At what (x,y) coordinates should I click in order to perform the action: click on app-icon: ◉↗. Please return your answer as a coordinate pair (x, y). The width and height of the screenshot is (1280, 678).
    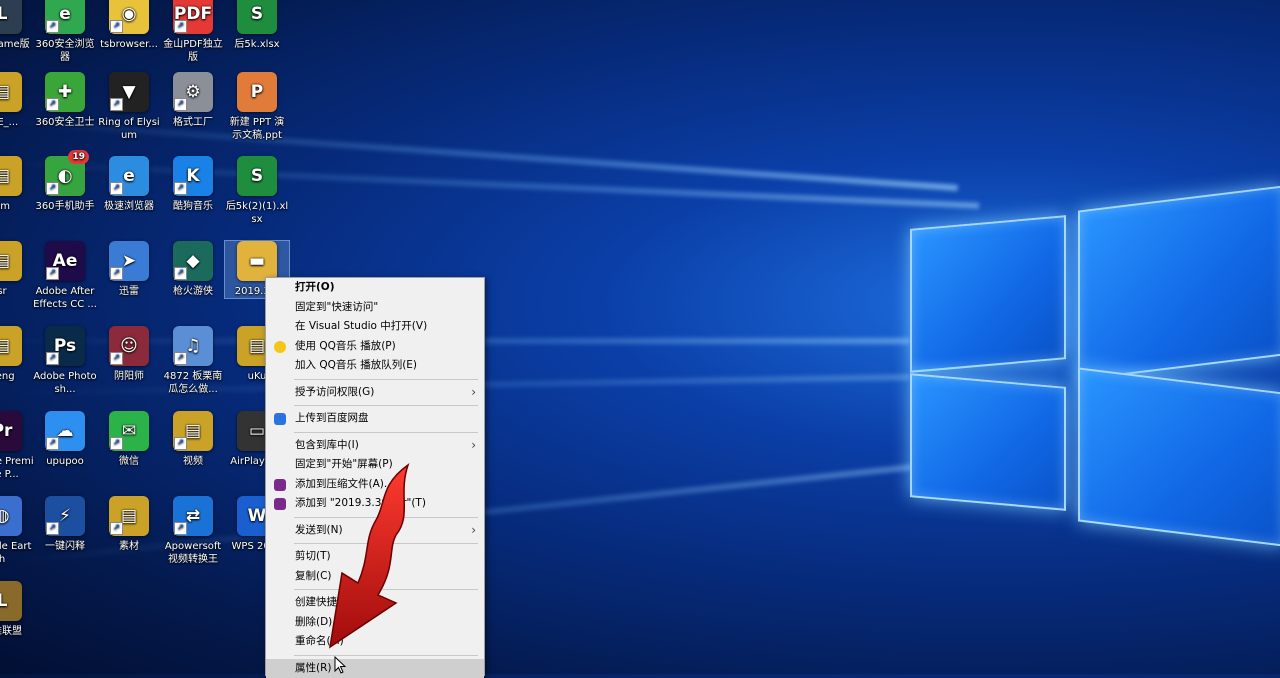
    Looking at the image, I should click on (129, 17).